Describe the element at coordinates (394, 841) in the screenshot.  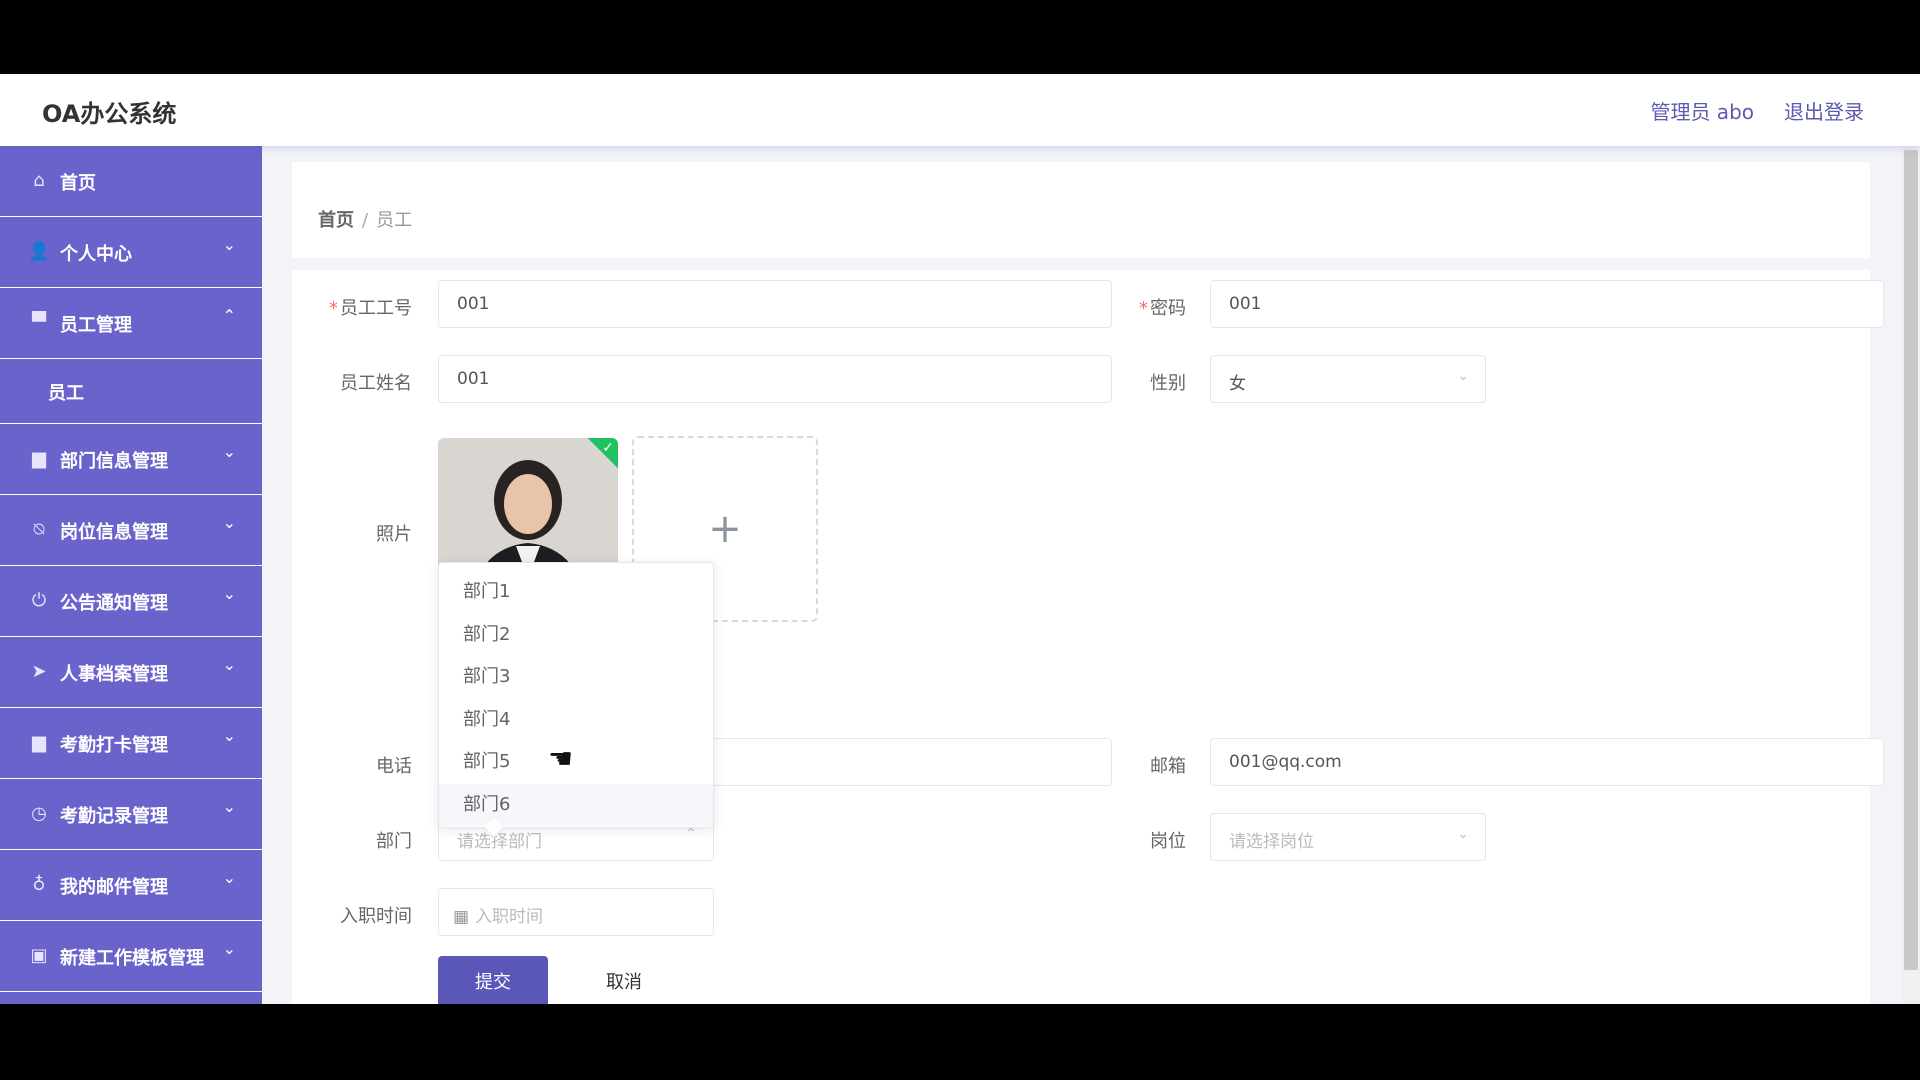
I see `department-label: 部门` at that location.